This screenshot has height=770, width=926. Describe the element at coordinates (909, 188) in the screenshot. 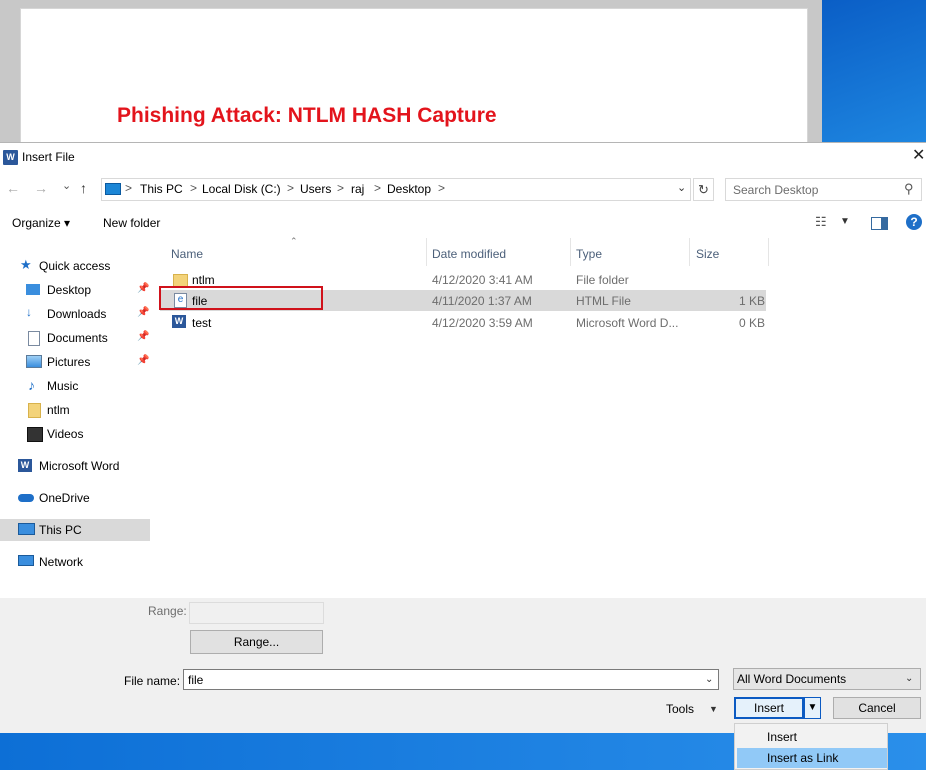

I see `search-icon: ⚲` at that location.